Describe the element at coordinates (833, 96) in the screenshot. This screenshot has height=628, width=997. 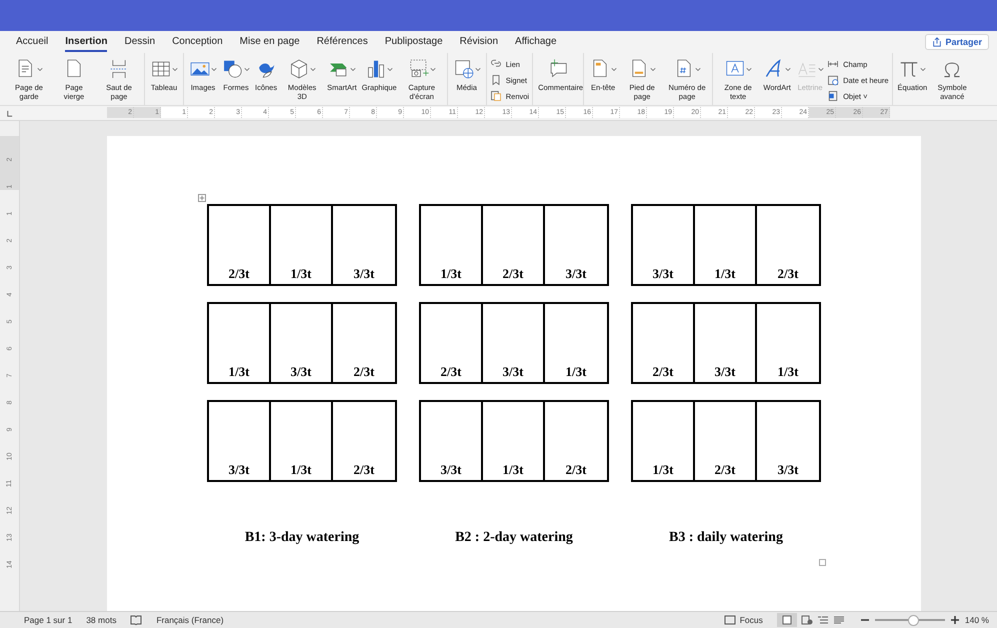
I see `object-icon` at that location.